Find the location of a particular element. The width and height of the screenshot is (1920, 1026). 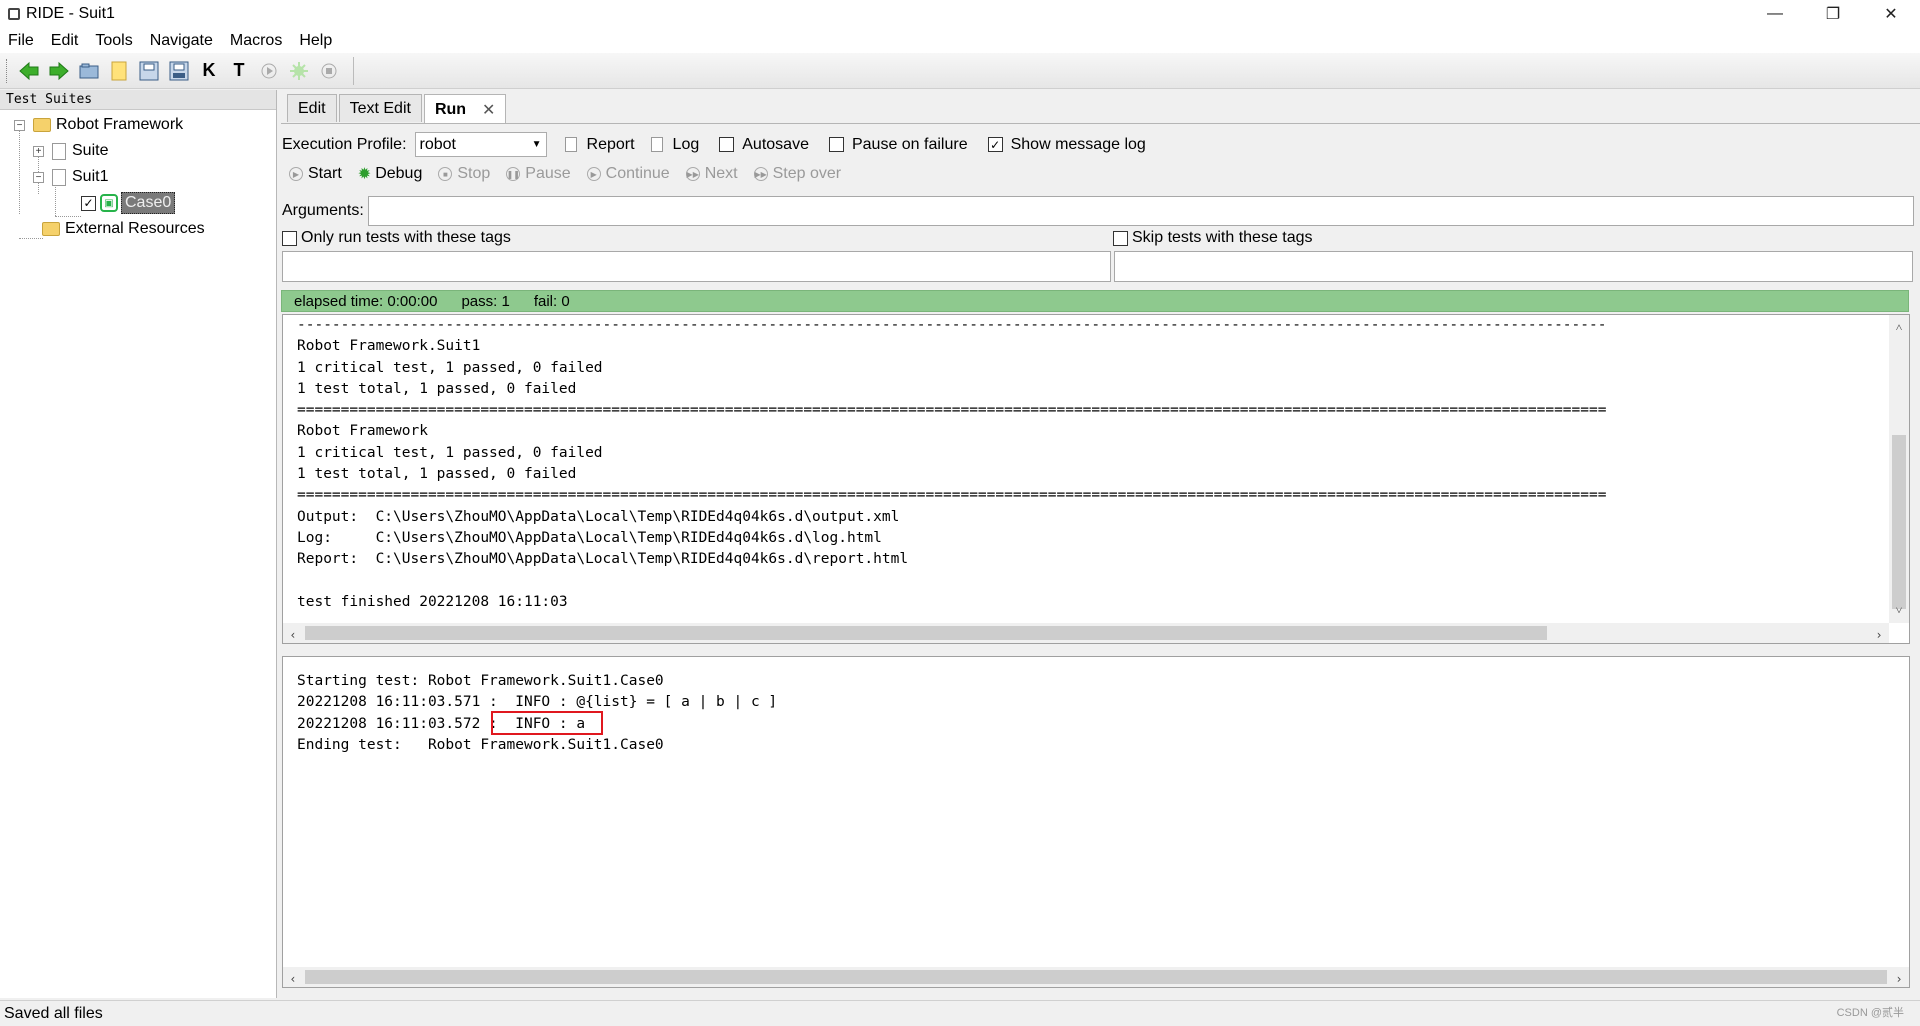

tree-node-suit1: − Suit1 is located at coordinates (70, 177).